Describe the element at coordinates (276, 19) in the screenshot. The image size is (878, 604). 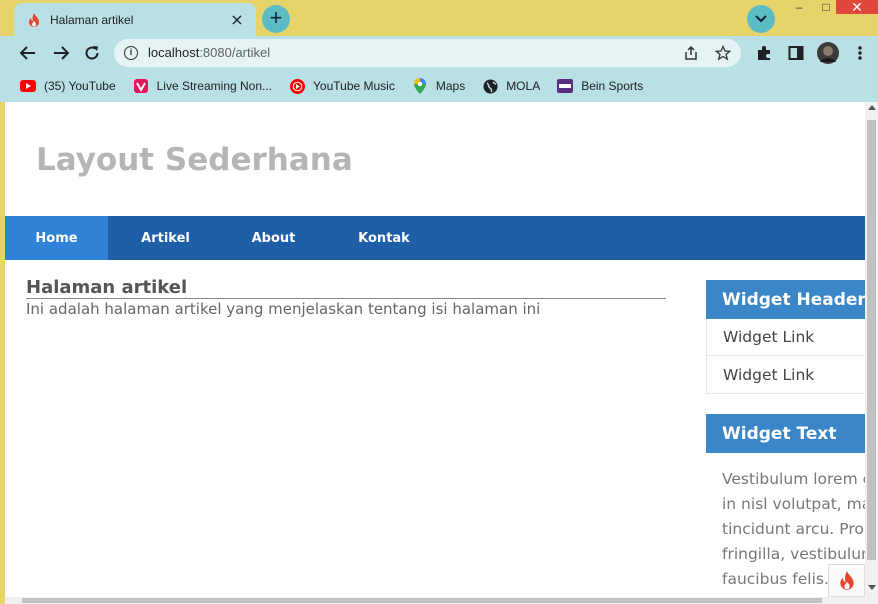
I see `new-tab-button: +` at that location.